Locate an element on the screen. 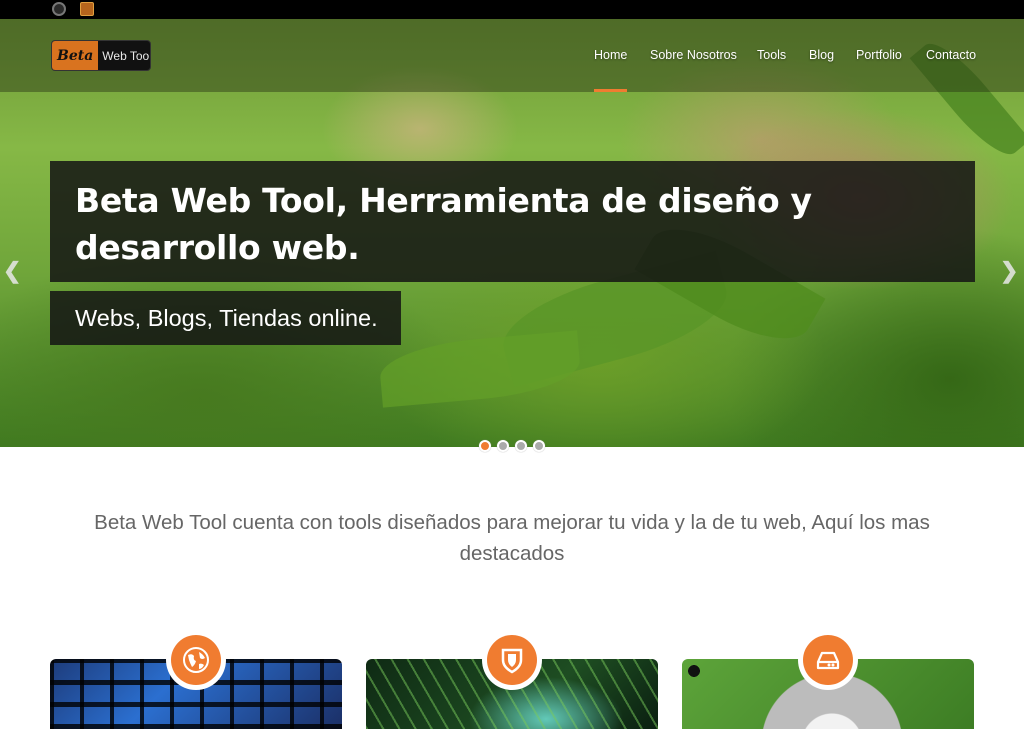 Image resolution: width=1024 pixels, height=729 pixels. hero-title-line2: desarrollo web. is located at coordinates (217, 247).